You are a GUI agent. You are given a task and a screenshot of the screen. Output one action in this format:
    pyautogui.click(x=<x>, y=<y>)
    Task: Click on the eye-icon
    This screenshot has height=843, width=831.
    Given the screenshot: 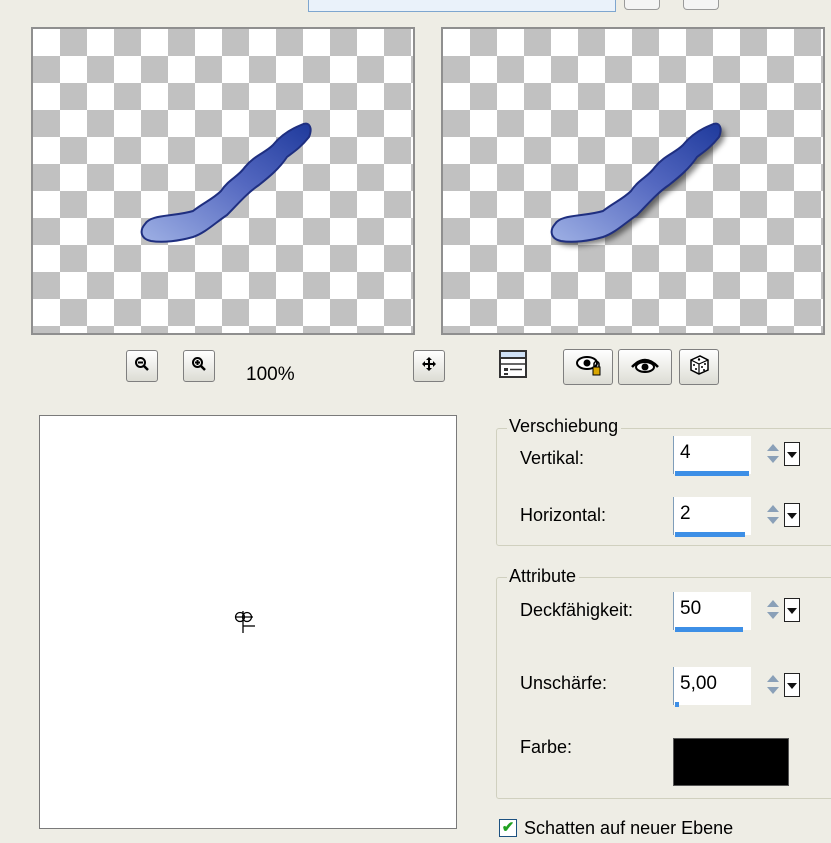 What is the action you would take?
    pyautogui.click(x=645, y=367)
    